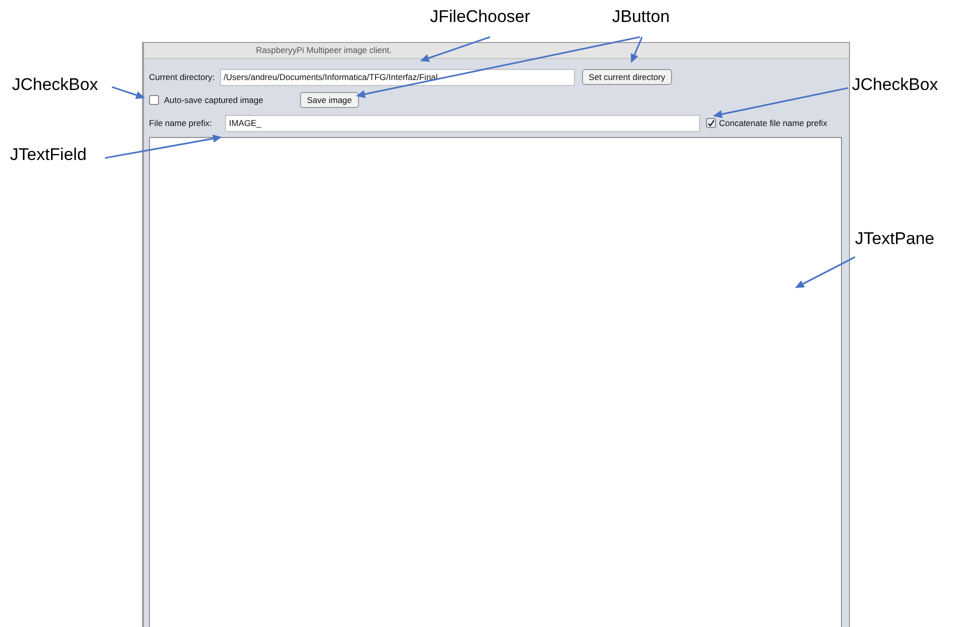 This screenshot has width=969, height=627. Describe the element at coordinates (329, 100) in the screenshot. I see `save-image-button: Save image` at that location.